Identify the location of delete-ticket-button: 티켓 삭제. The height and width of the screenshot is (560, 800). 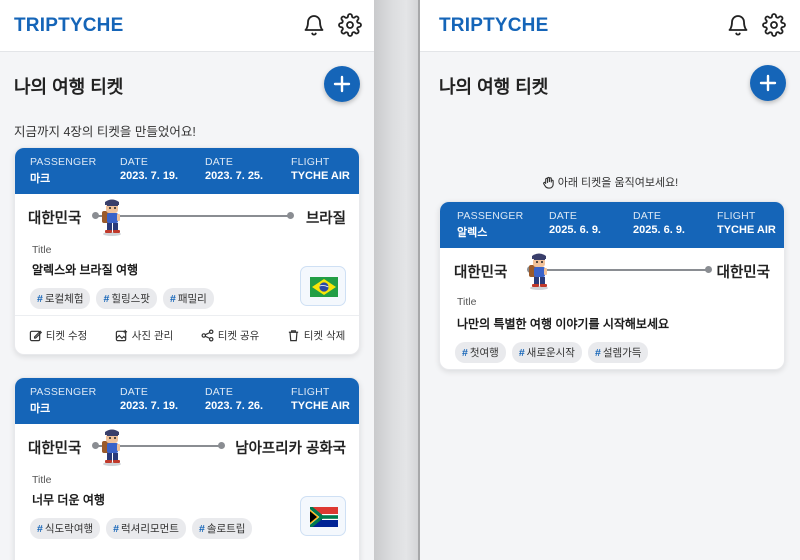
(316, 335).